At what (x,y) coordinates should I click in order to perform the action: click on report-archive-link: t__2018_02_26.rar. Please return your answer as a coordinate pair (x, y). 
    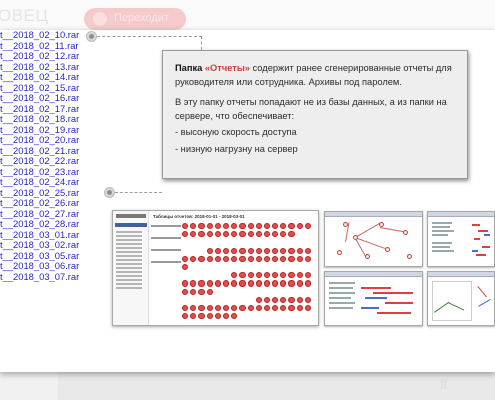
    Looking at the image, I should click on (50, 203).